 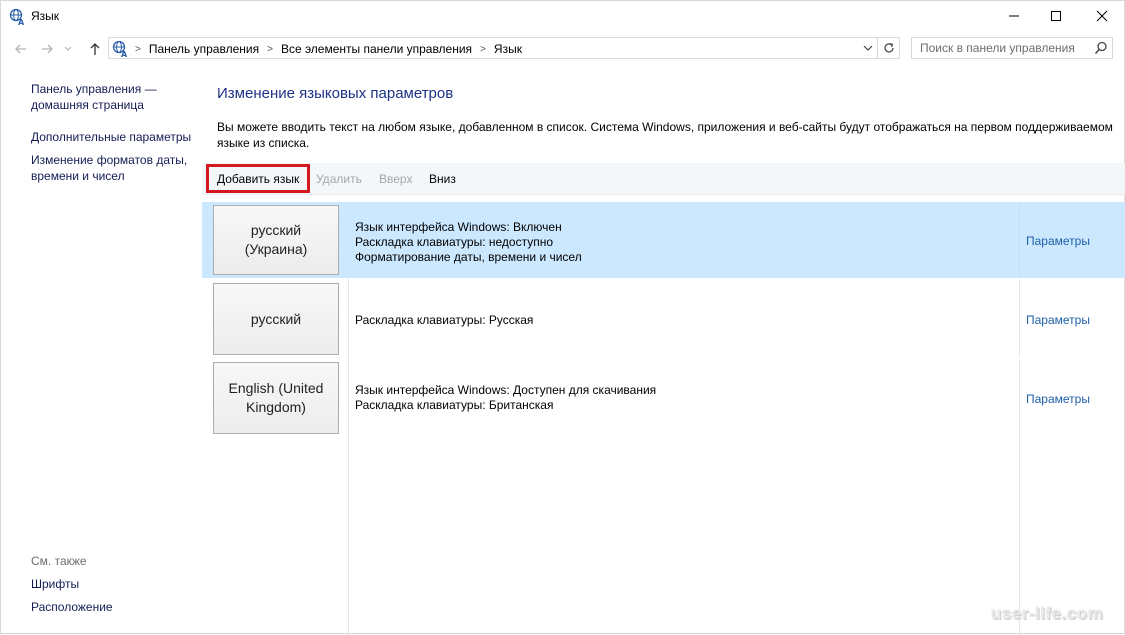 What do you see at coordinates (395, 178) in the screenshot?
I see `move-up-button: Вверх` at bounding box center [395, 178].